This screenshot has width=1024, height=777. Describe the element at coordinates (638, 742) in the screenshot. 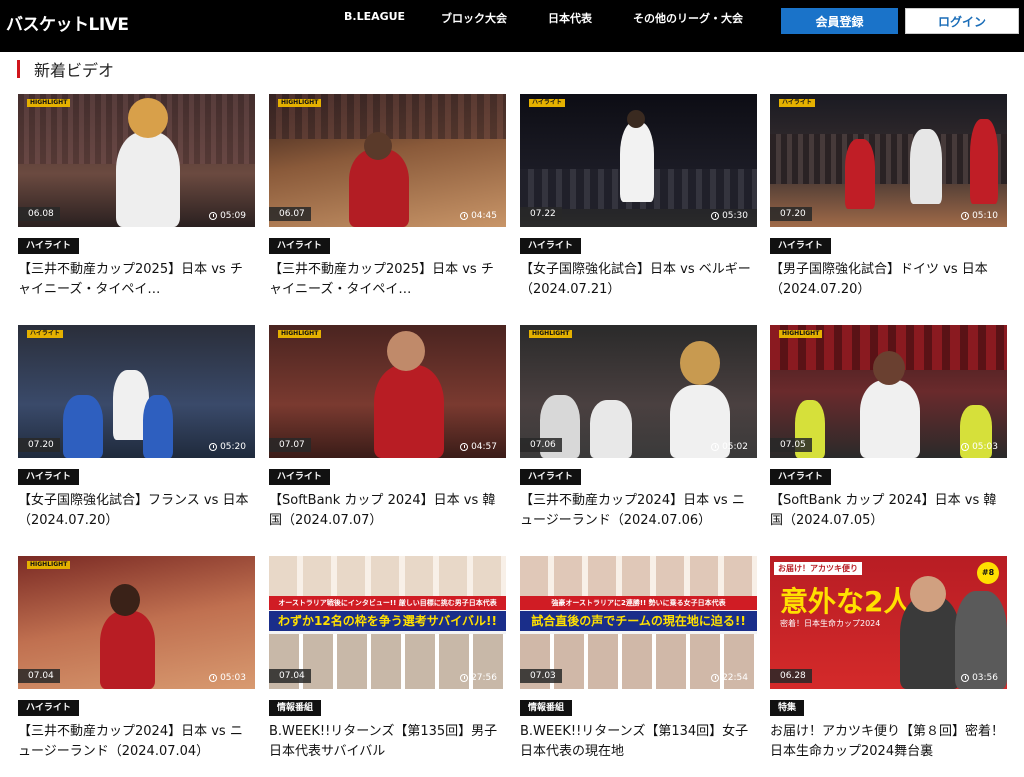

I see `video-title: B.WEEK!!リターンズ【第134回】女子日本代表の現在地` at that location.